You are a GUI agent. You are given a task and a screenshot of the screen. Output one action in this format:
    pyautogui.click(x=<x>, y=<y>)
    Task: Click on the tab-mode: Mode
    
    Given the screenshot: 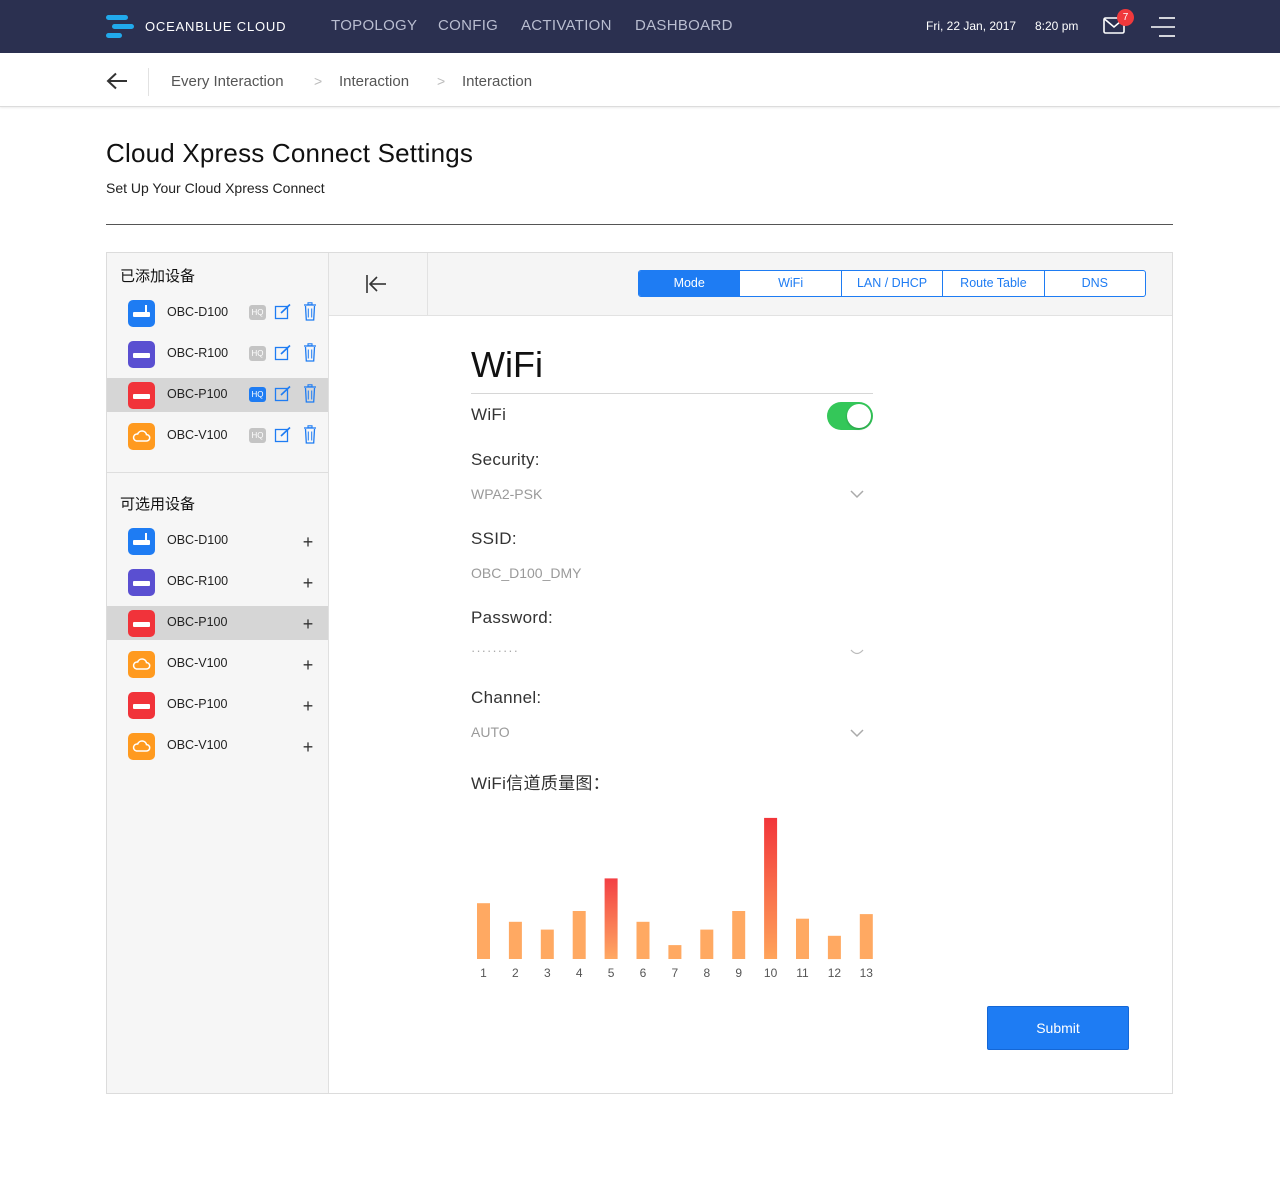 What is the action you would take?
    pyautogui.click(x=689, y=283)
    